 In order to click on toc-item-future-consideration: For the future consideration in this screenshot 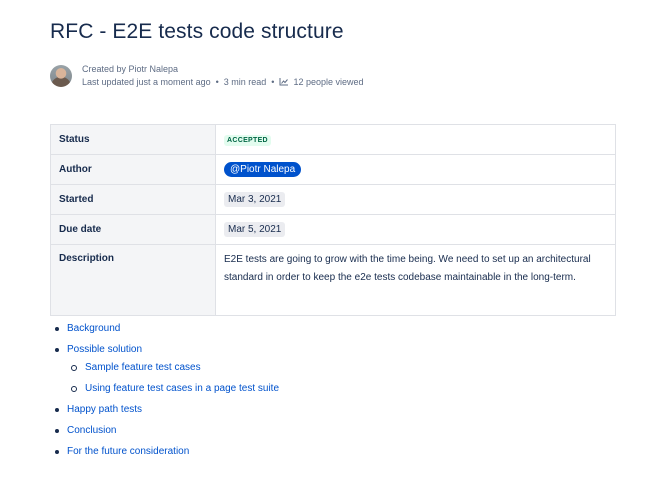, I will do `click(164, 455)`.